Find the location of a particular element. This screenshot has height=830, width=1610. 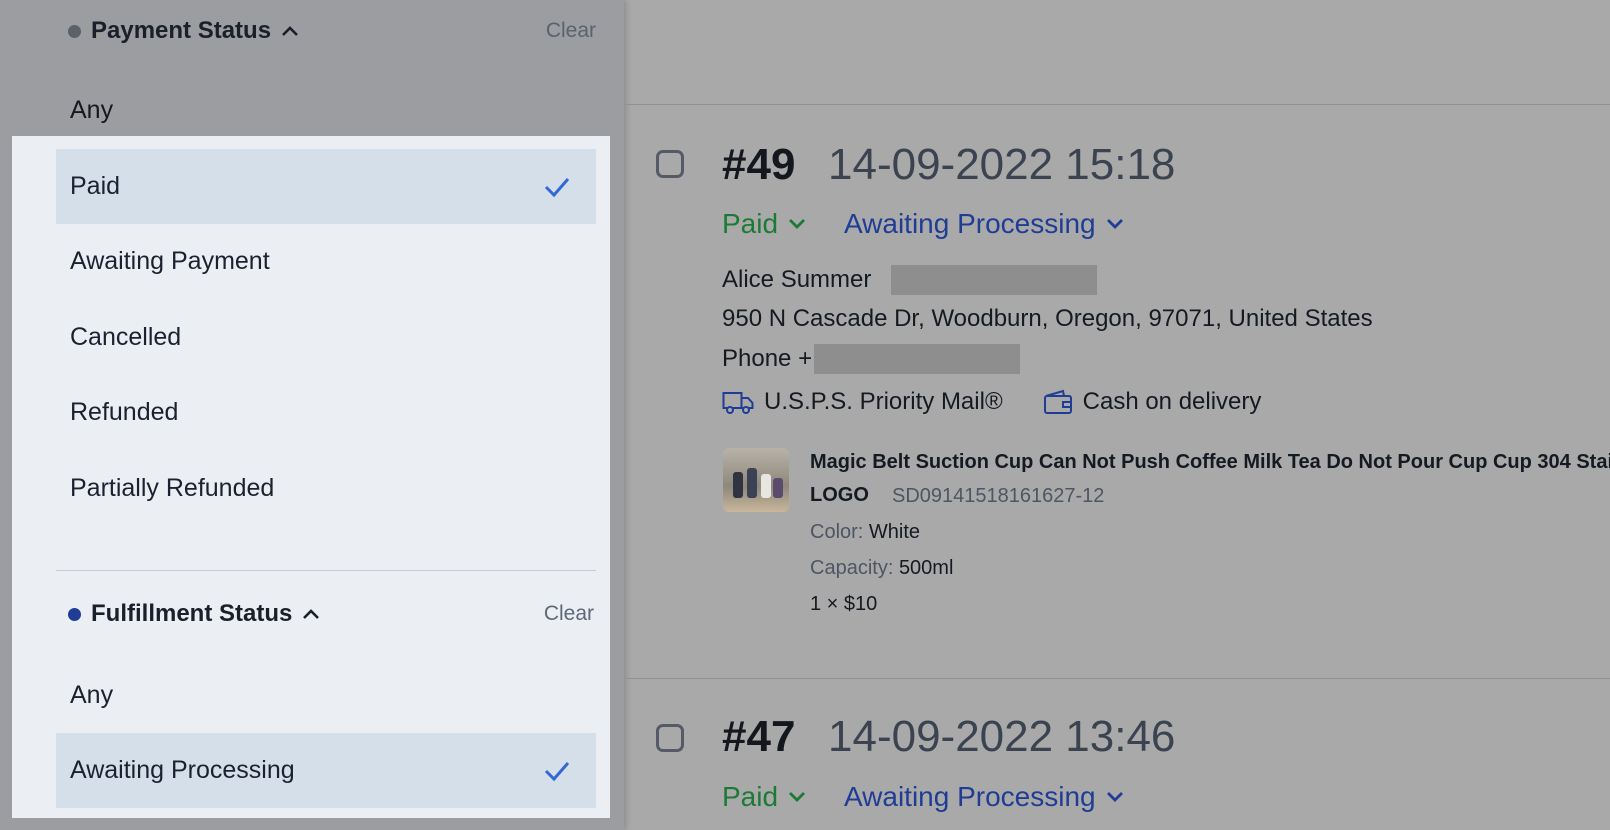

order-date: 14-09-2022 15:18 is located at coordinates (1002, 164).